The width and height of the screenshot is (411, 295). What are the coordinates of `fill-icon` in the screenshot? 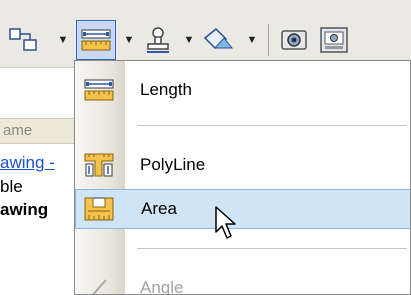 It's located at (218, 38).